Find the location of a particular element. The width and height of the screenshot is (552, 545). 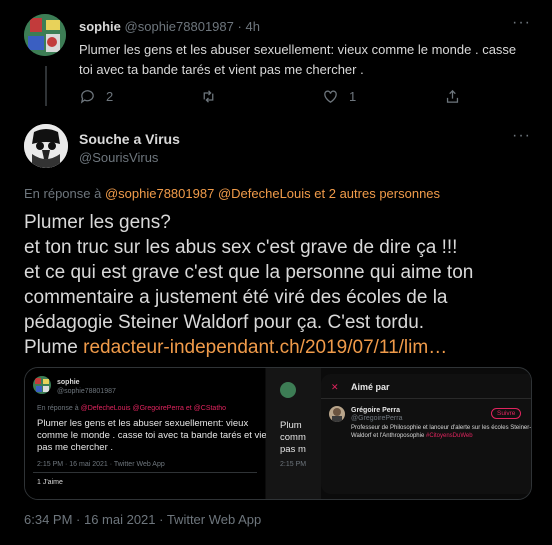

liker-hashtag: #CitoyensDuWeb is located at coordinates (449, 436).